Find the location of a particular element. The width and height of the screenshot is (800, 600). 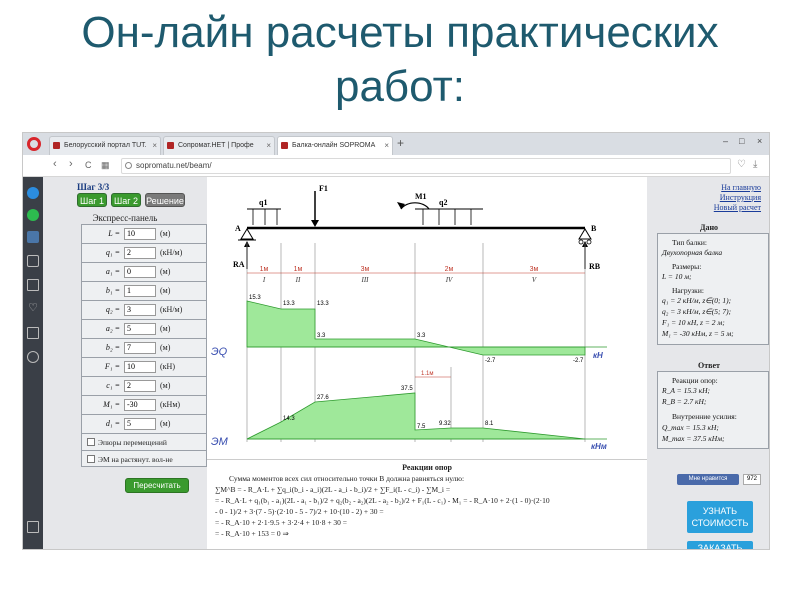

tab-beam-online: Балка-онлайн SOPROMA × is located at coordinates (335, 145).